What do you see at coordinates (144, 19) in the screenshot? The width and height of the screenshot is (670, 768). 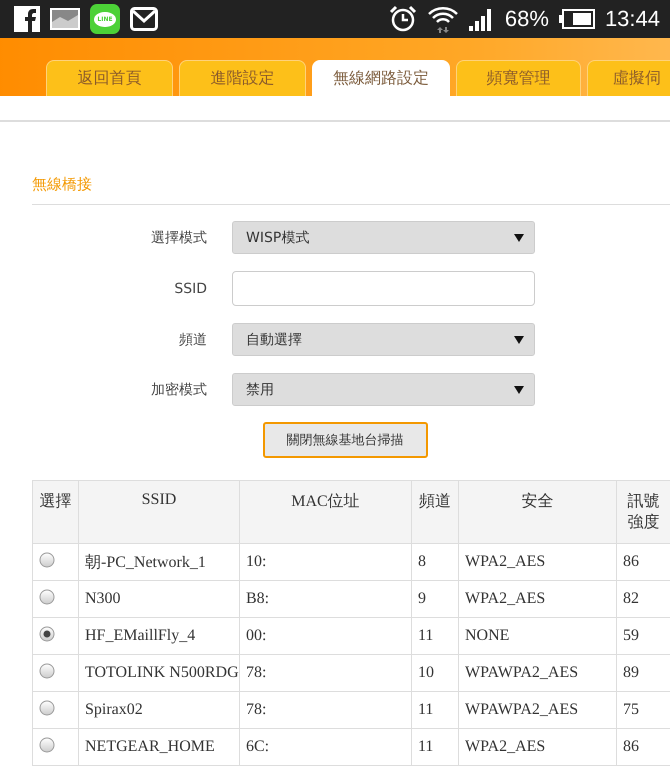 I see `mail-icon` at bounding box center [144, 19].